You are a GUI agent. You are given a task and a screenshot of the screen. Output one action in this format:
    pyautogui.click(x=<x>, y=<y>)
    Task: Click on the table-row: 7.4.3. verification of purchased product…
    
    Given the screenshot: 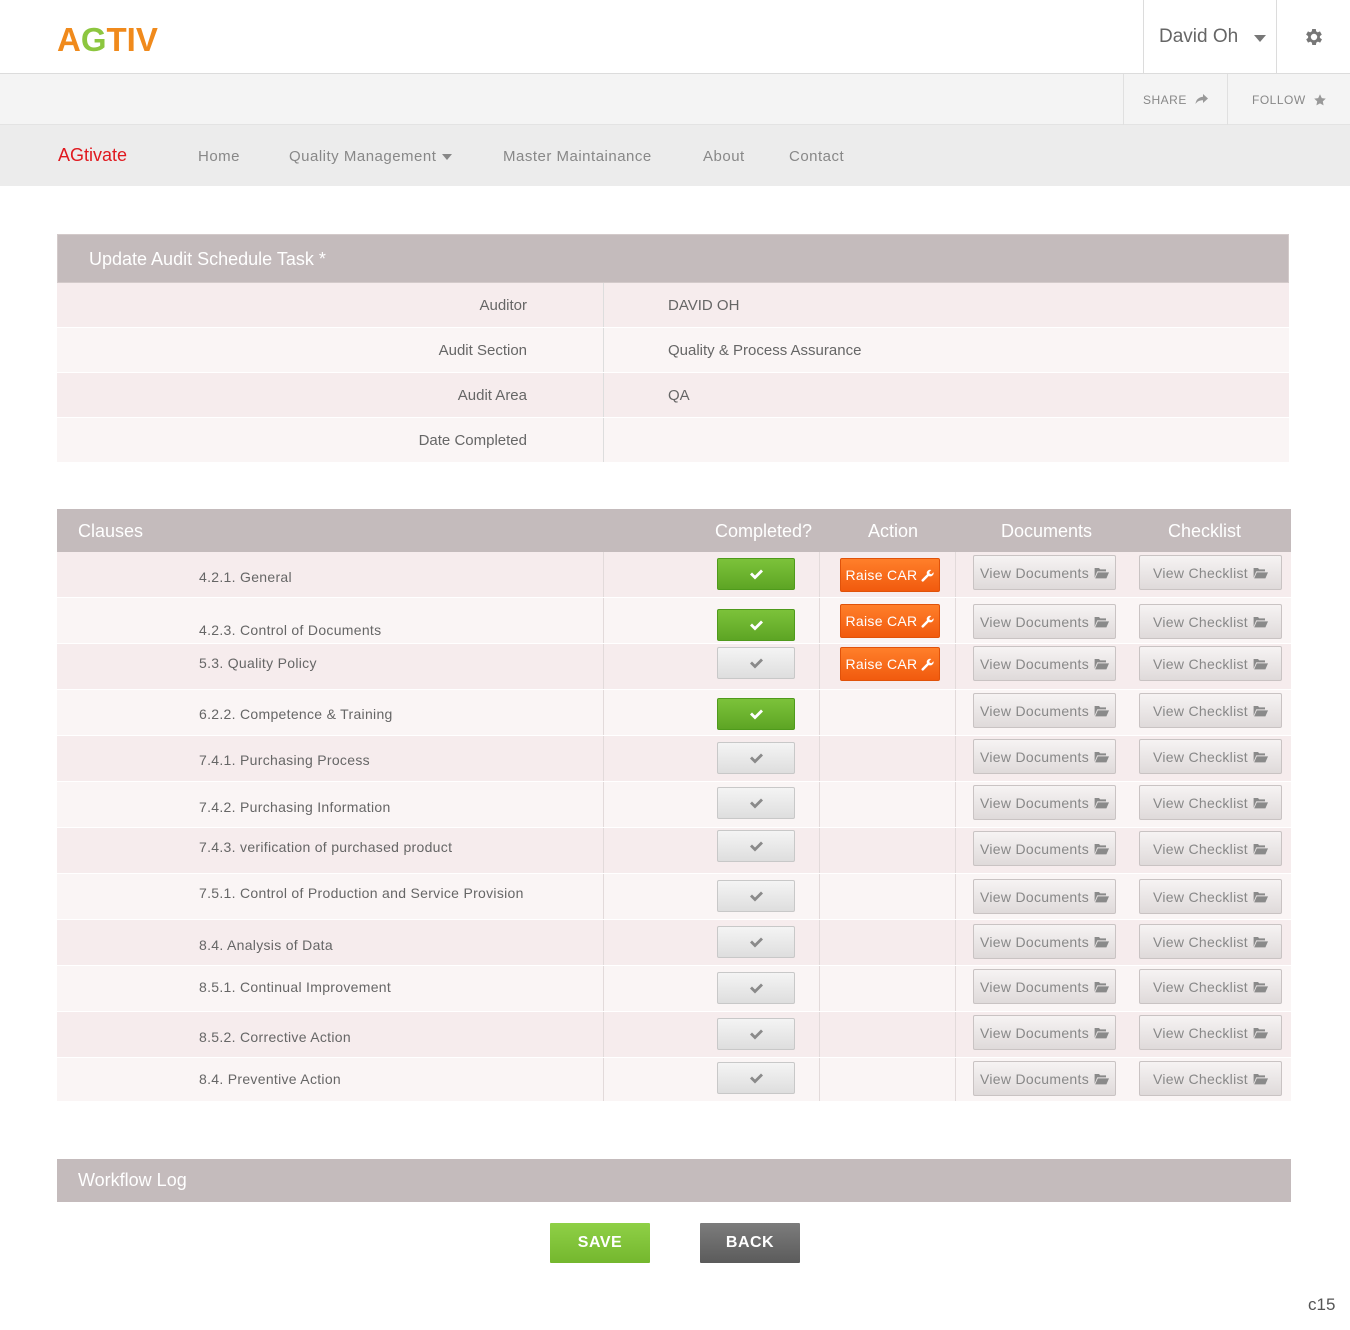 What is the action you would take?
    pyautogui.click(x=674, y=851)
    